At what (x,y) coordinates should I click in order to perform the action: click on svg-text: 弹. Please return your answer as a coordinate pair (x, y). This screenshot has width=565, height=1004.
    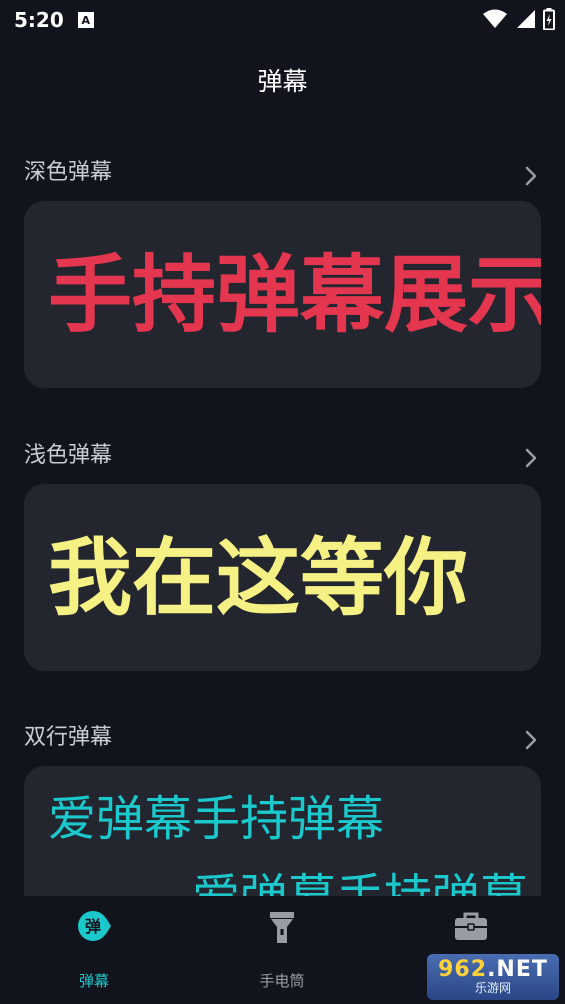
    Looking at the image, I should click on (93, 926).